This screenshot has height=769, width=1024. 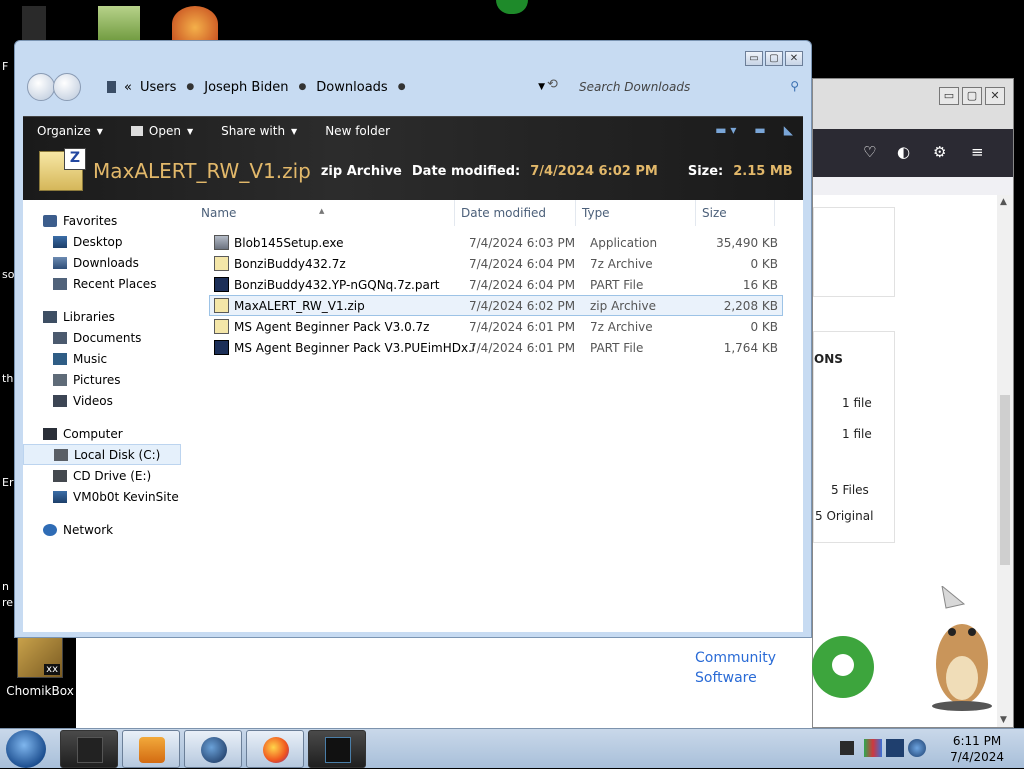 I want to click on file-type: 7z Archive, so click(x=621, y=326).